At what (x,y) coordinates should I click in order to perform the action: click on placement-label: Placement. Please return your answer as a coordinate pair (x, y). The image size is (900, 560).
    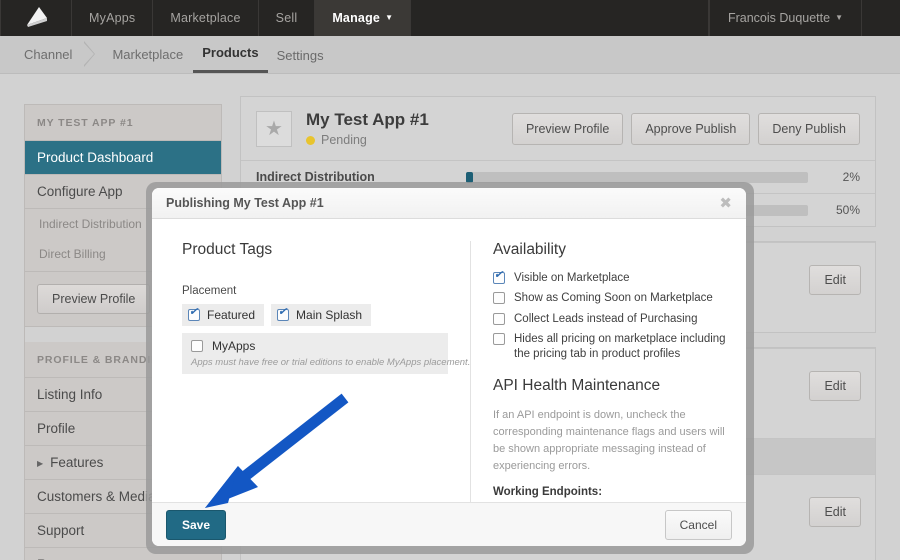
    Looking at the image, I should click on (209, 291).